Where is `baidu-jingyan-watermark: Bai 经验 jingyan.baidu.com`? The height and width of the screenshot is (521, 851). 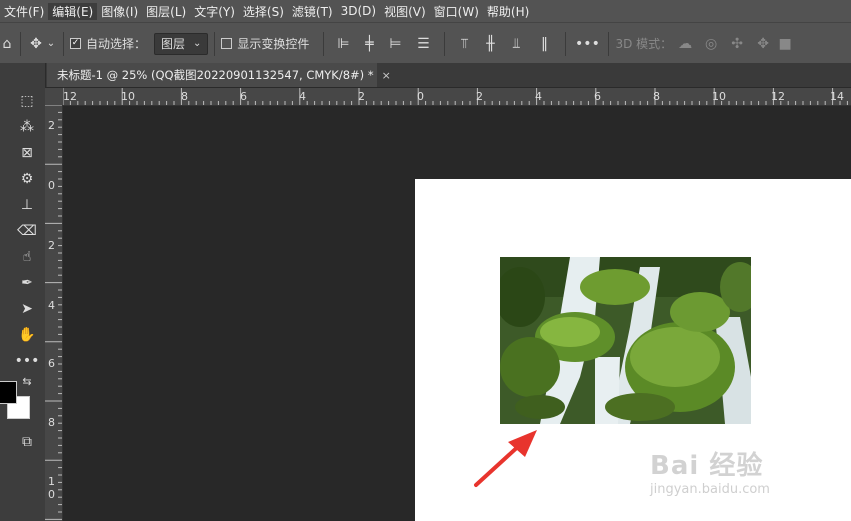 baidu-jingyan-watermark: Bai 经验 jingyan.baidu.com is located at coordinates (710, 471).